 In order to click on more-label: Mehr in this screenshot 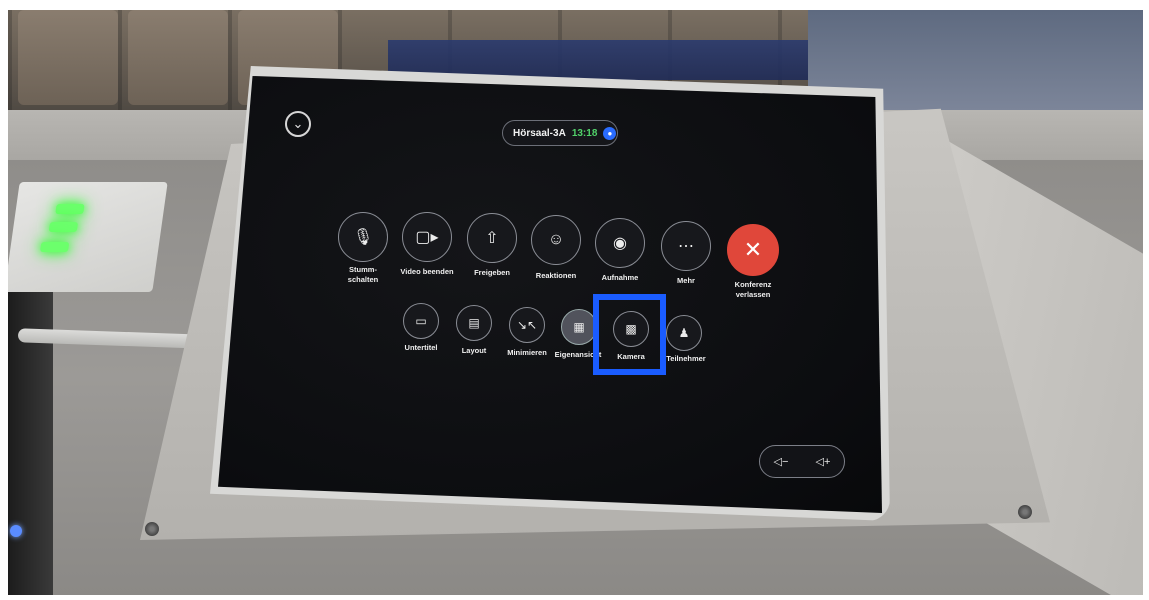, I will do `click(686, 280)`.